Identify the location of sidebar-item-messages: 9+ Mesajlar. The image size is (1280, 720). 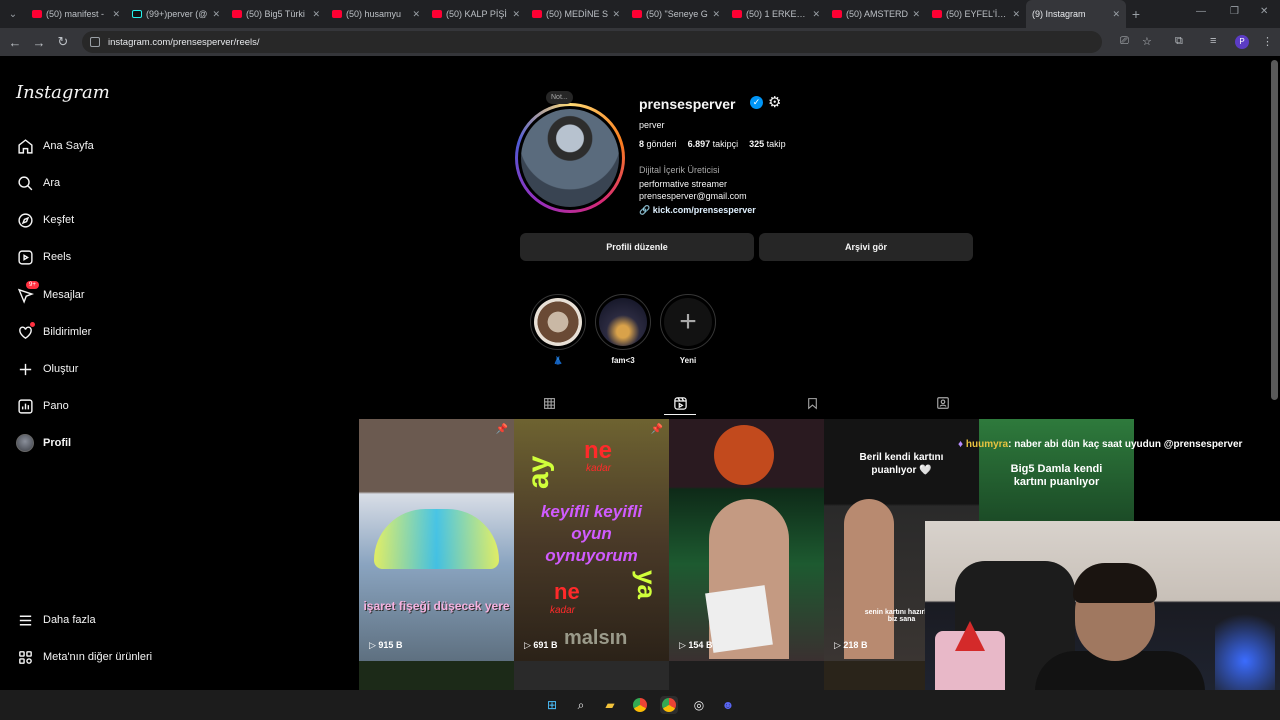
(50, 292).